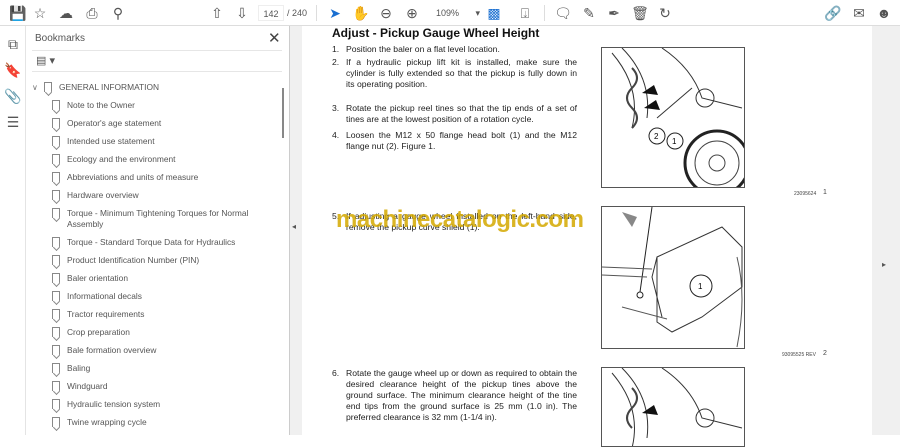 The width and height of the screenshot is (900, 447). I want to click on scroll-mode-icon: ⍗, so click(525, 13).